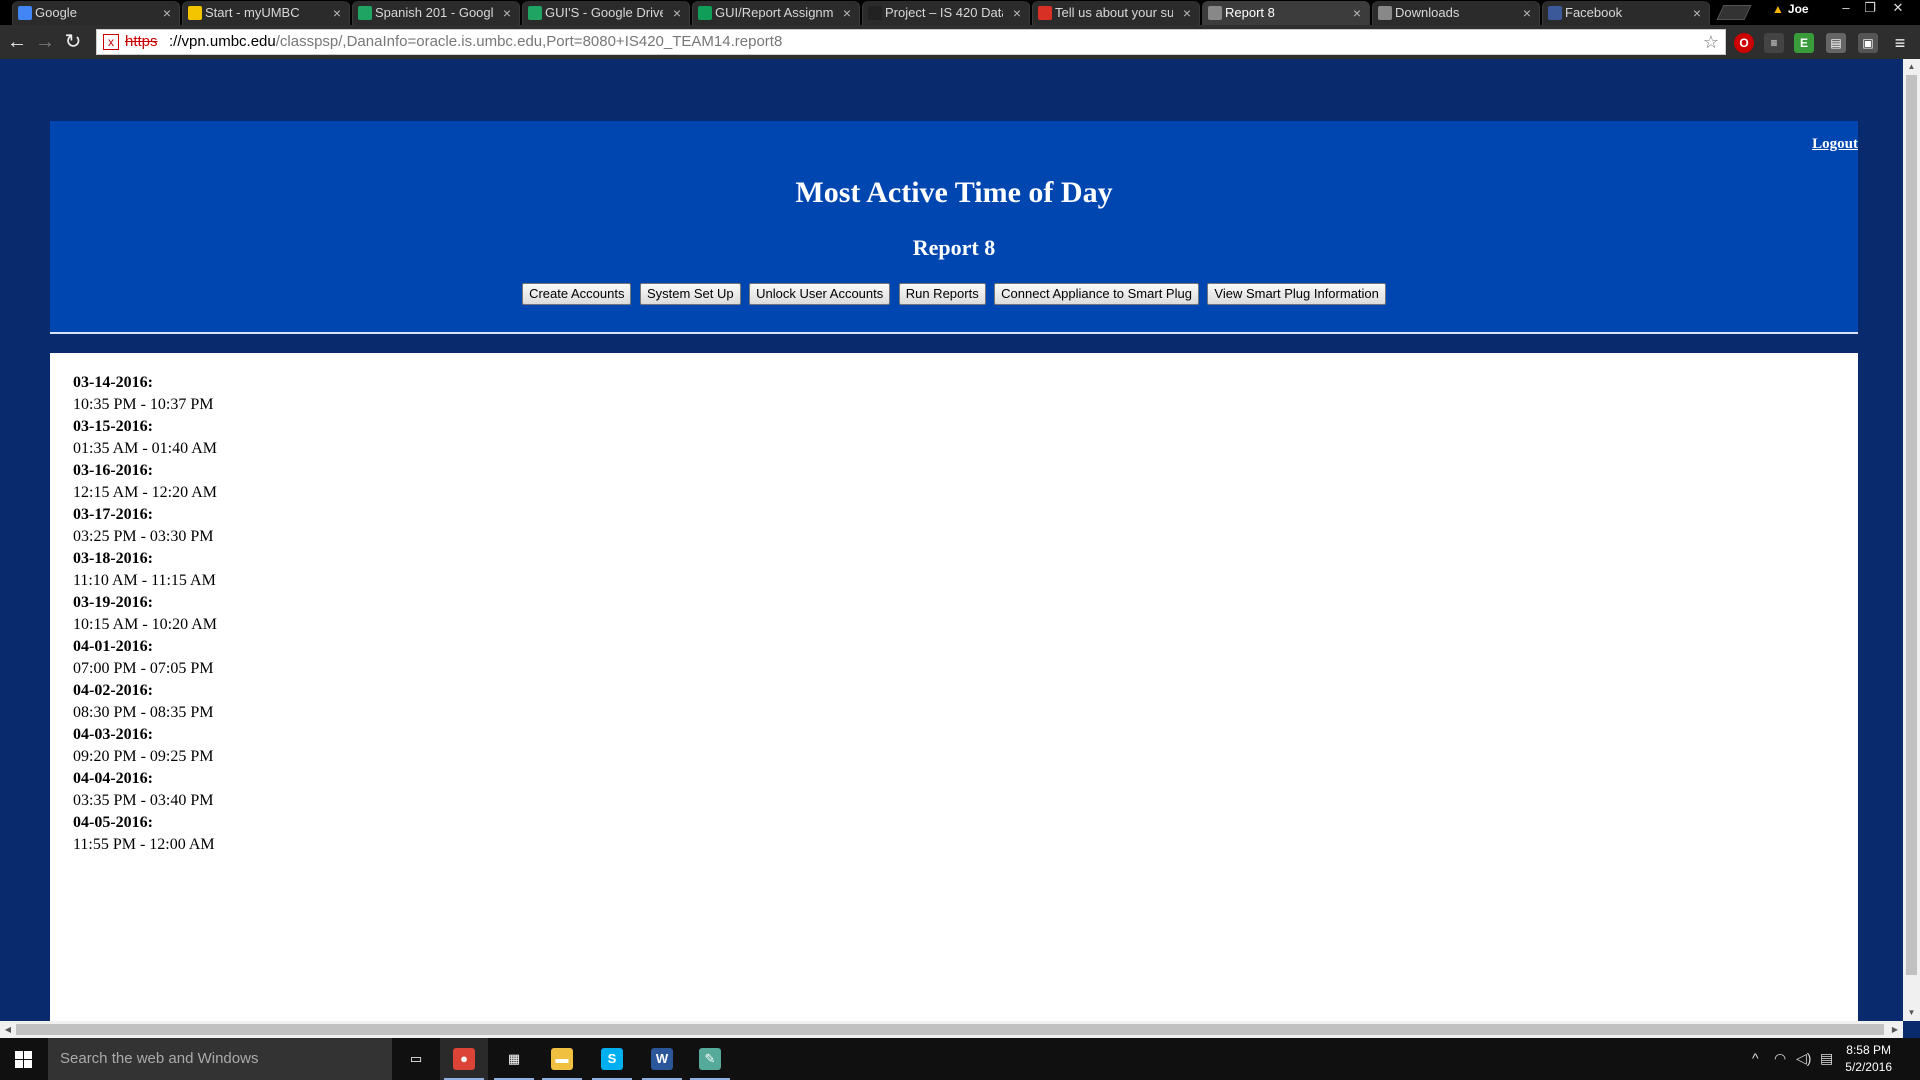  I want to click on browser-tab: Start - myUMBC ×, so click(266, 13).